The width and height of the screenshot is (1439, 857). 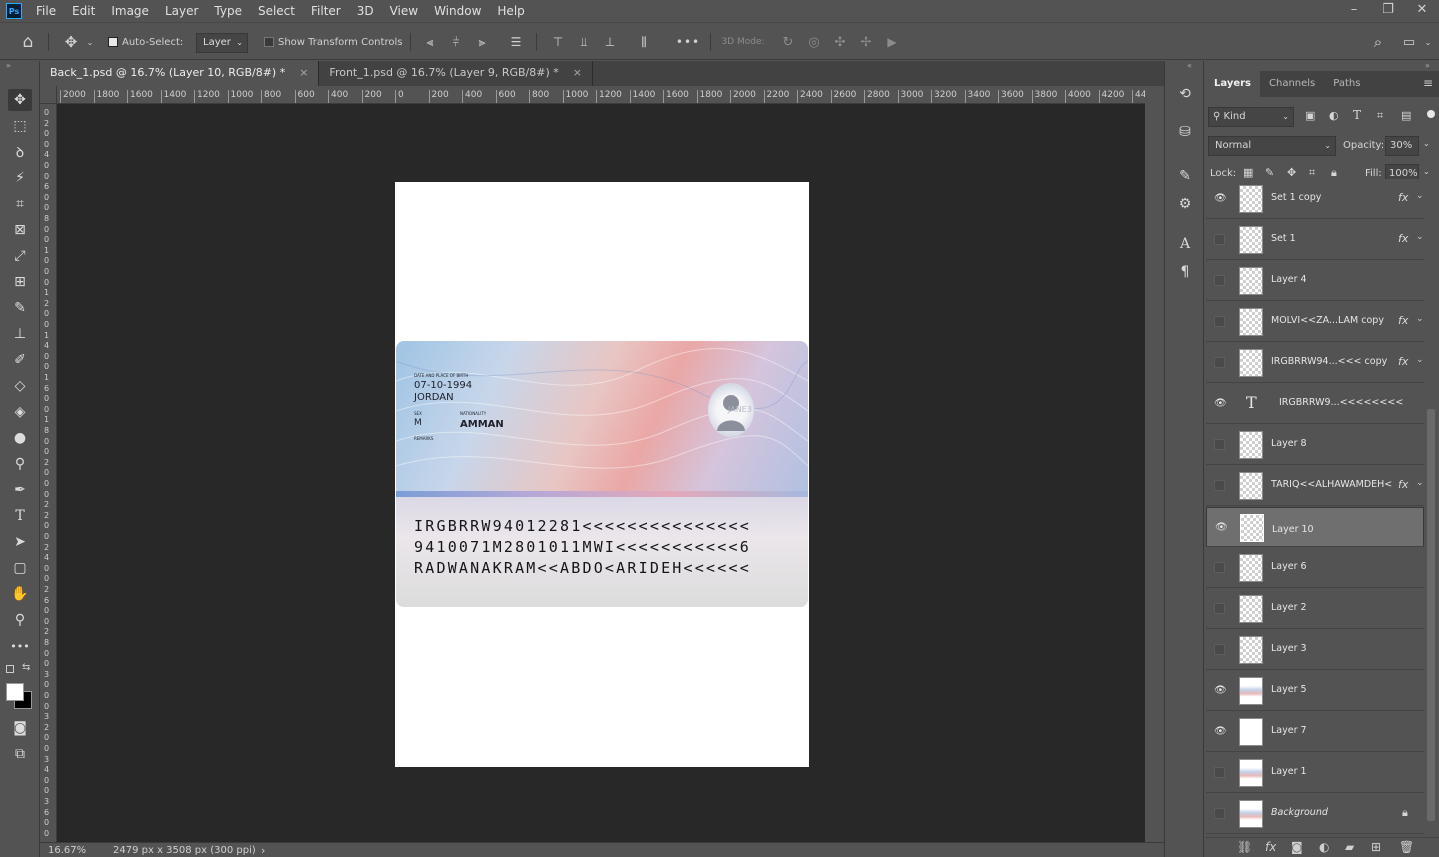 I want to click on brush-settings-panel-icon: ✎, so click(x=1185, y=176).